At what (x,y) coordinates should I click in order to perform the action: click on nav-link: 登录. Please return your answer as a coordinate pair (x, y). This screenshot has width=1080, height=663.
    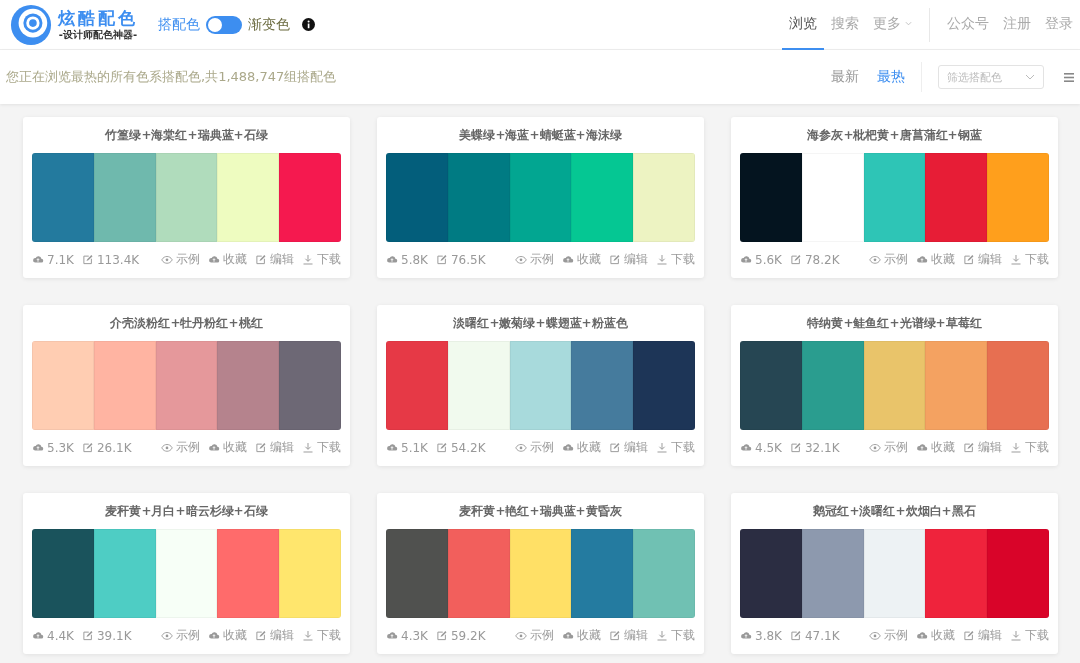
    Looking at the image, I should click on (1059, 25).